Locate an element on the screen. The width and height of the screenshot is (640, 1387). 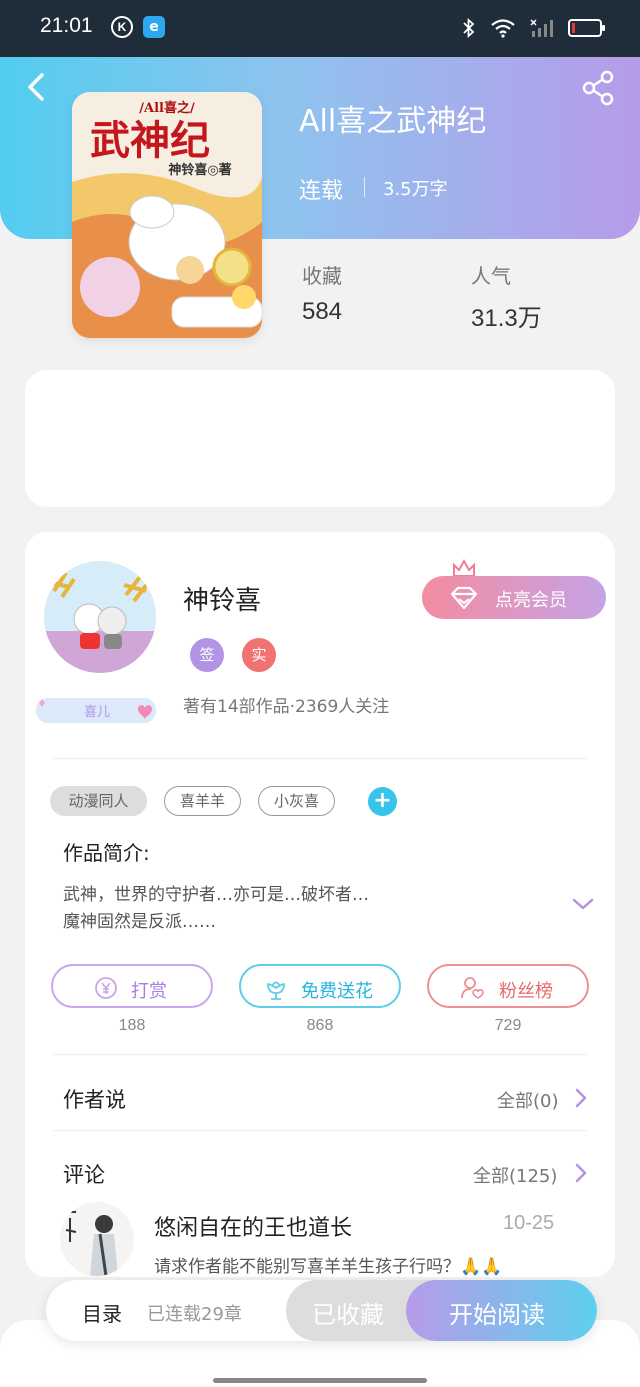
cover-title-text: 武神纪 is located at coordinates (150, 140).